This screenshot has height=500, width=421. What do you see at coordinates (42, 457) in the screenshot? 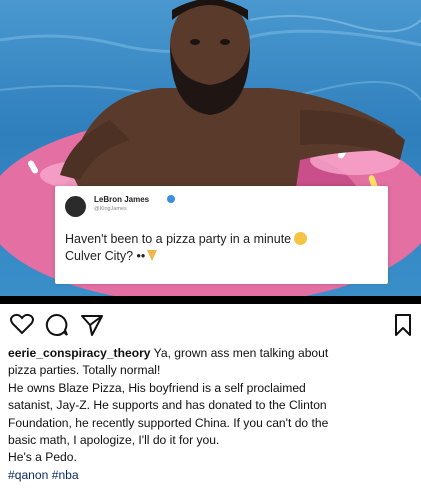
I see `caption-line: He's a Pedo.` at bounding box center [42, 457].